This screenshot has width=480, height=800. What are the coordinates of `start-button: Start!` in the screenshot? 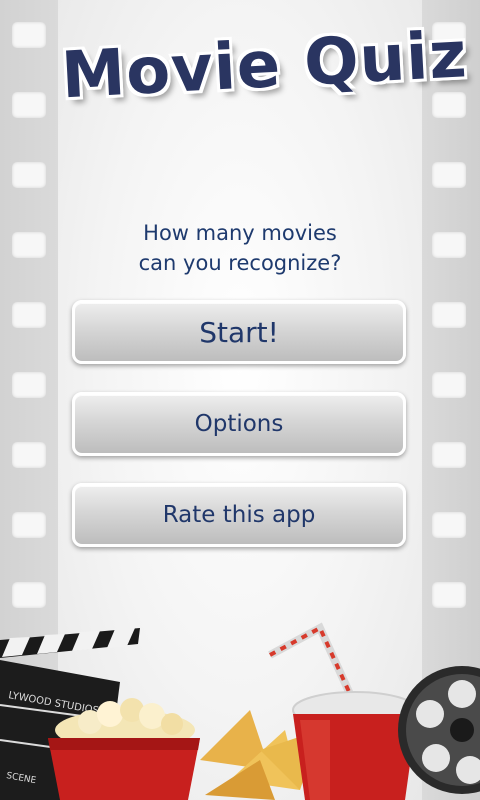 It's located at (239, 332).